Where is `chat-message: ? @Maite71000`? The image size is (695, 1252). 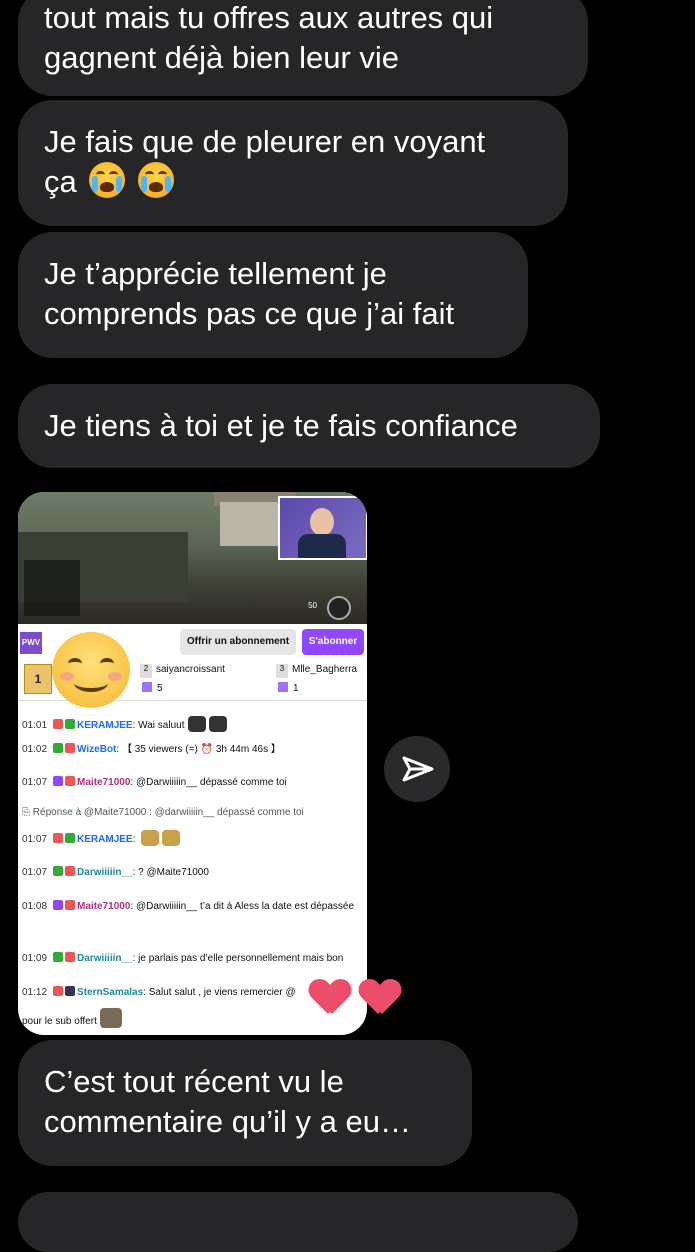 chat-message: ? @Maite71000 is located at coordinates (173, 872).